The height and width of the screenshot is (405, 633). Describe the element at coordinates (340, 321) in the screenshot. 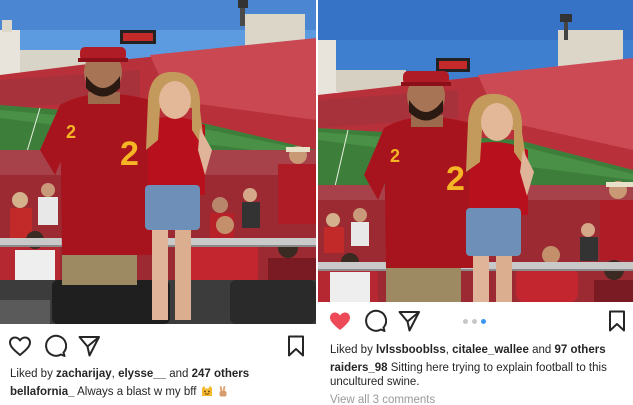

I see `heart-filled-icon` at that location.